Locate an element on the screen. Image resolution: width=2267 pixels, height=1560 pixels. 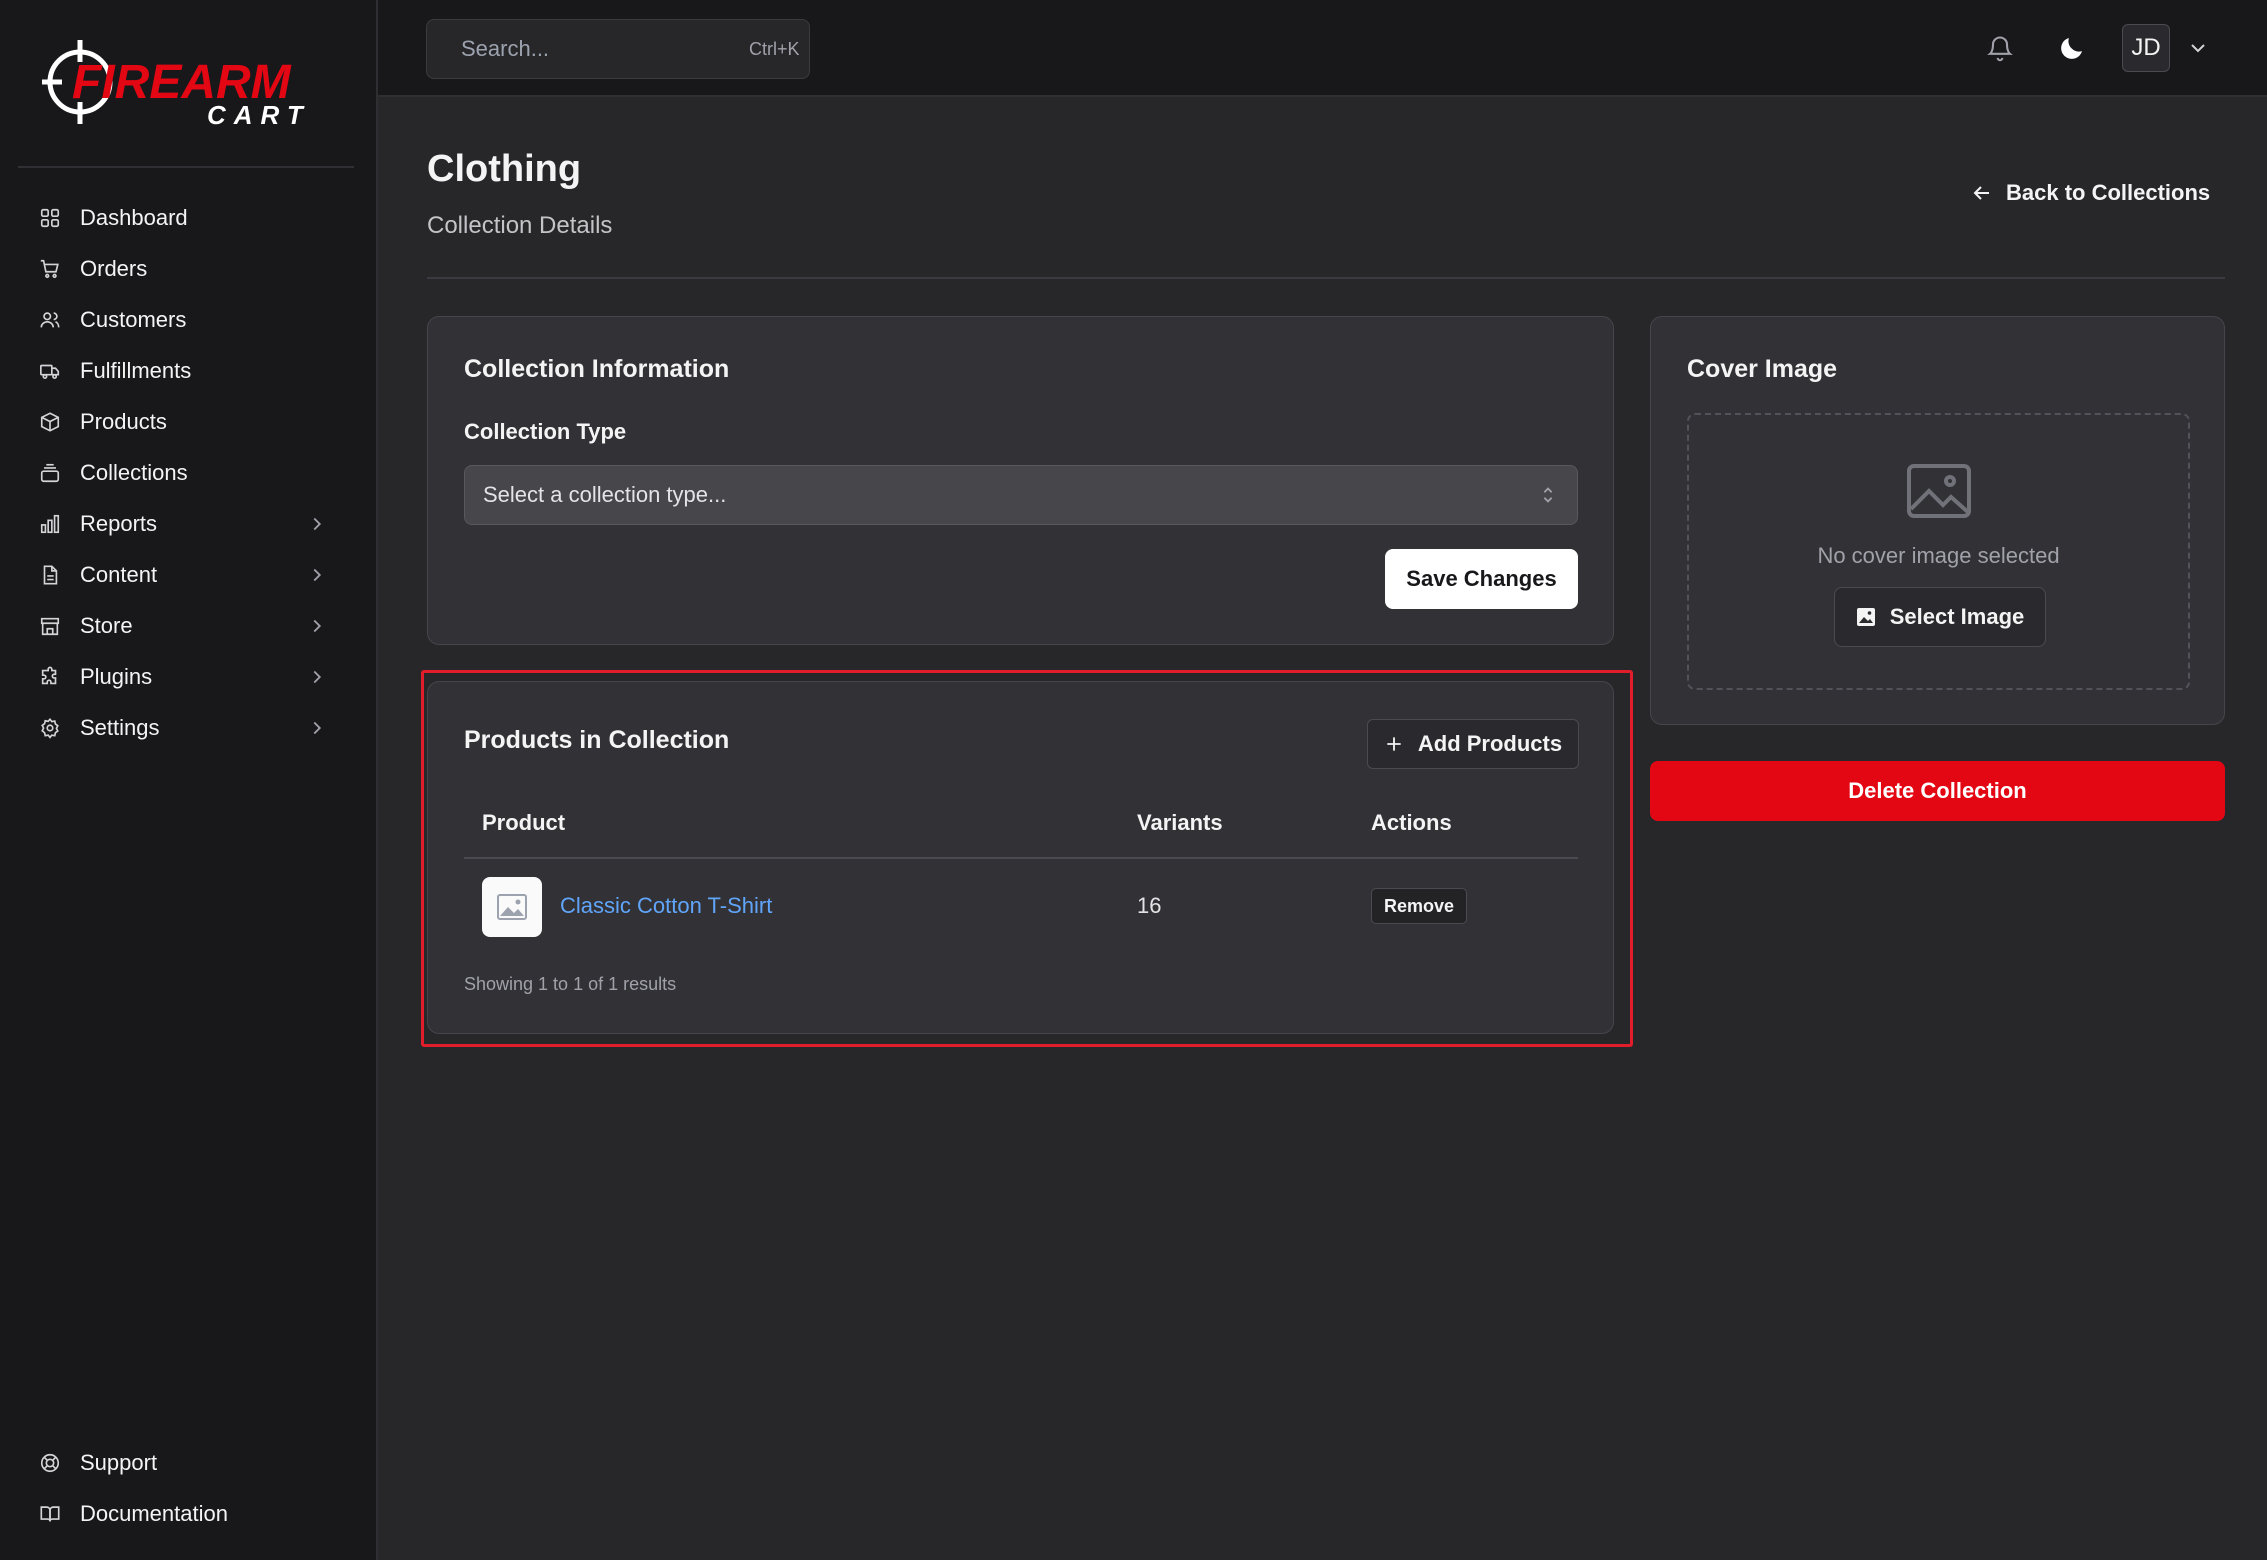
collection-type-label: Collection Type is located at coordinates (545, 431).